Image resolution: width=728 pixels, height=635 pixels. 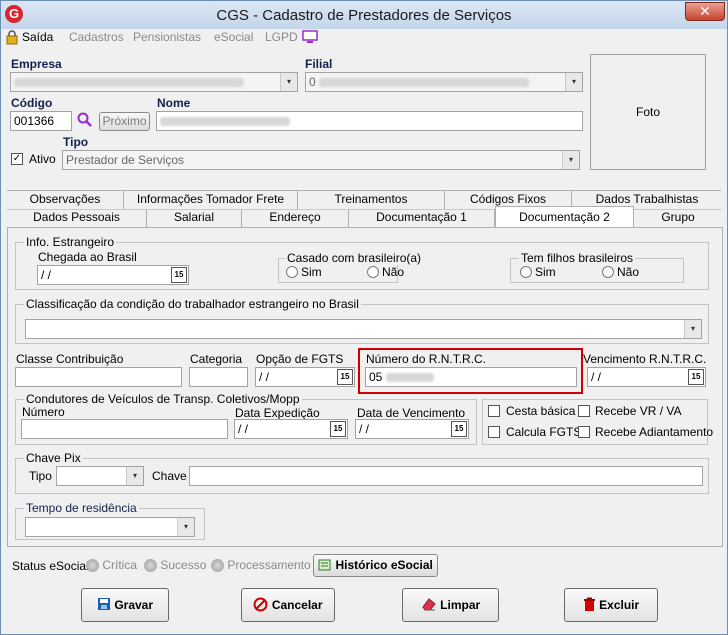 I want to click on fgts-date-input: / / 15, so click(x=305, y=377).